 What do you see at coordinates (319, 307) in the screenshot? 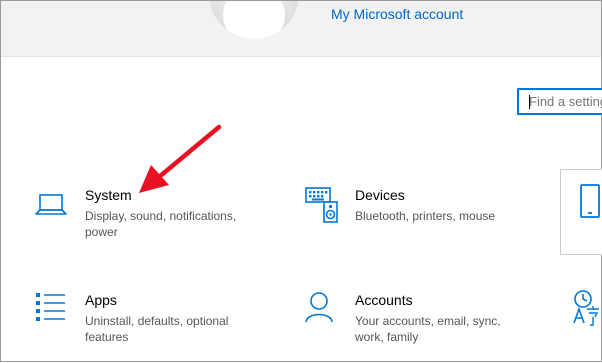
I see `person-icon` at bounding box center [319, 307].